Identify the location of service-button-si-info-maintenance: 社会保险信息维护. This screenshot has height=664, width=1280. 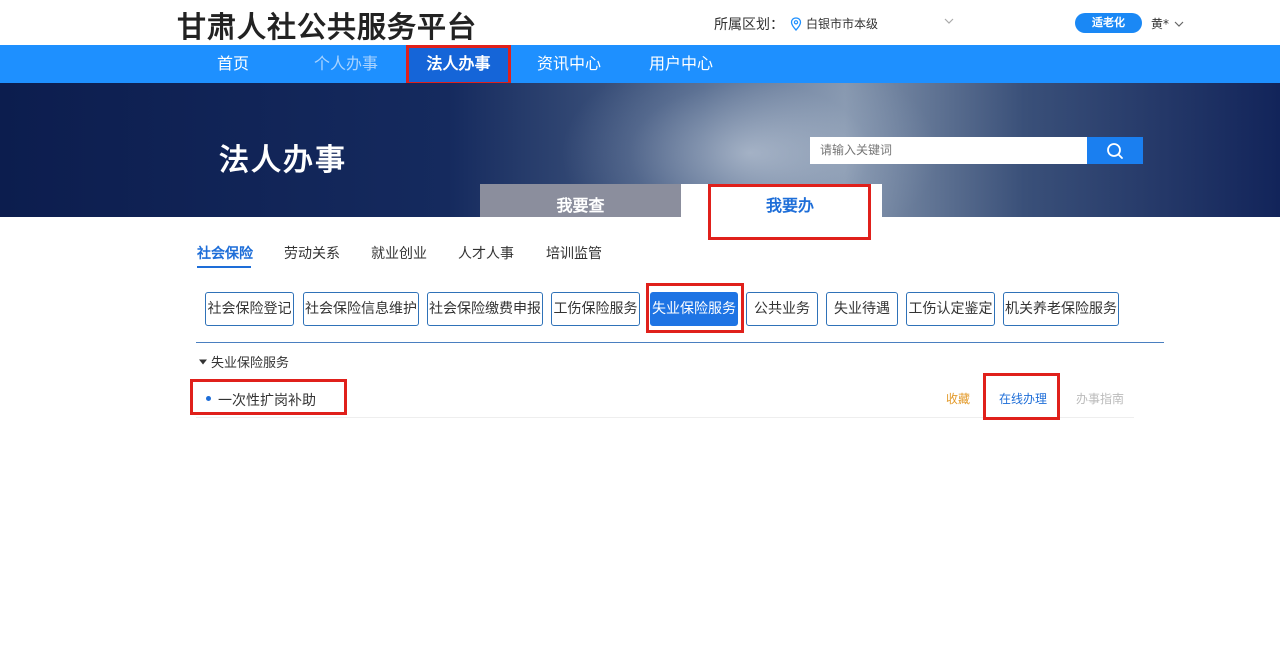
(361, 309).